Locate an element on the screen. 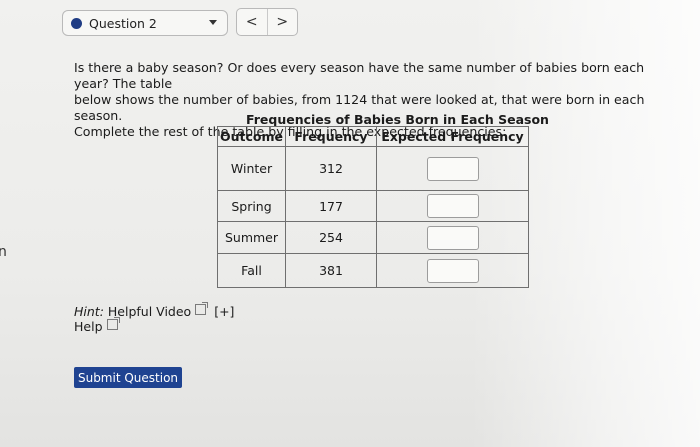 The image size is (700, 447). table-header-row: Outcome Frequency Expected Frequency is located at coordinates (373, 136).